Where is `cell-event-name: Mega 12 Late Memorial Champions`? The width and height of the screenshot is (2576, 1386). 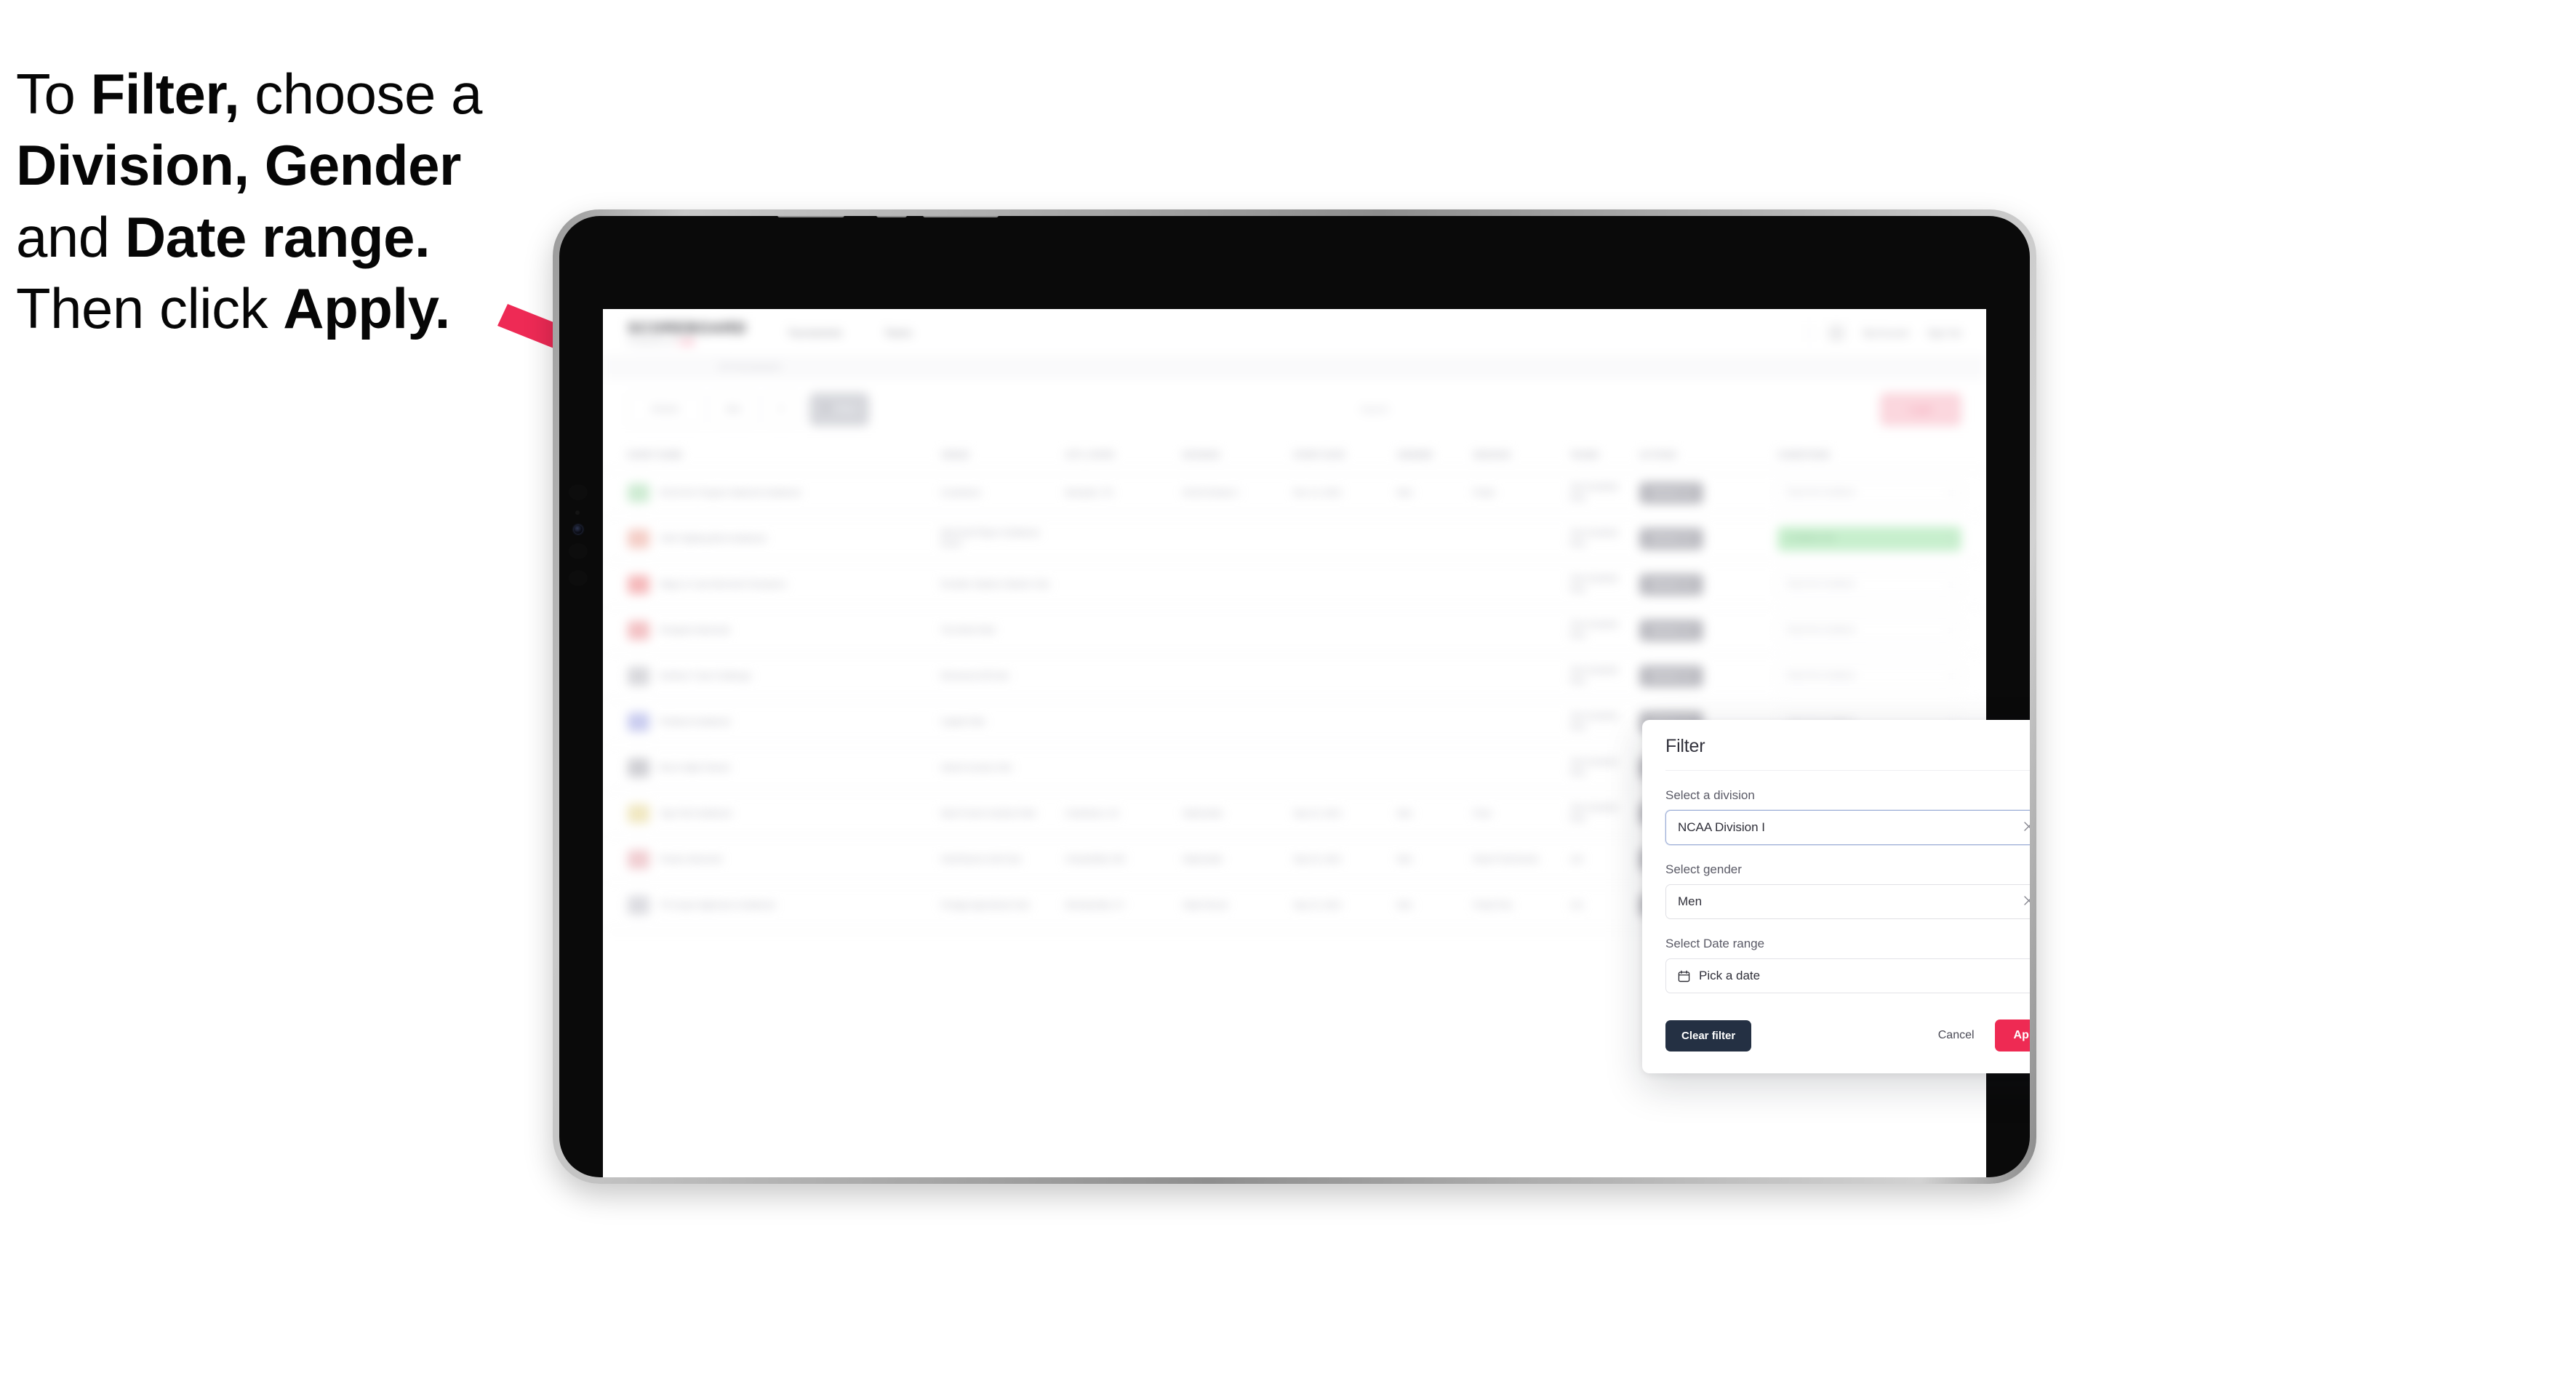
cell-event-name: Mega 12 Late Memorial Champions is located at coordinates (769, 585).